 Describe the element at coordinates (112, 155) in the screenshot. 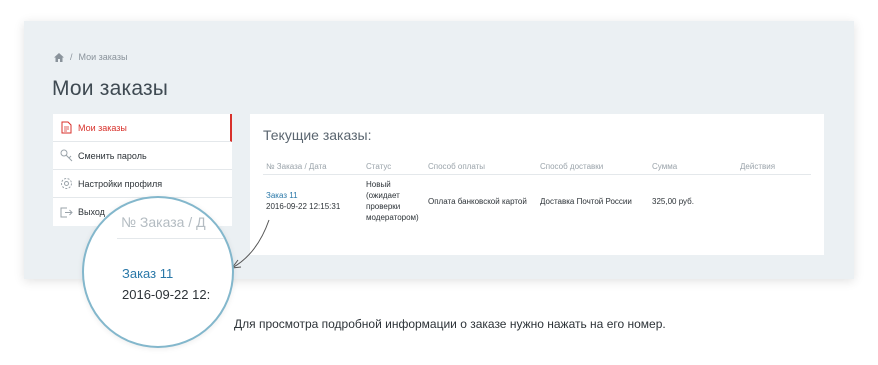

I see `sidebar-item-label: Сменить пароль` at that location.